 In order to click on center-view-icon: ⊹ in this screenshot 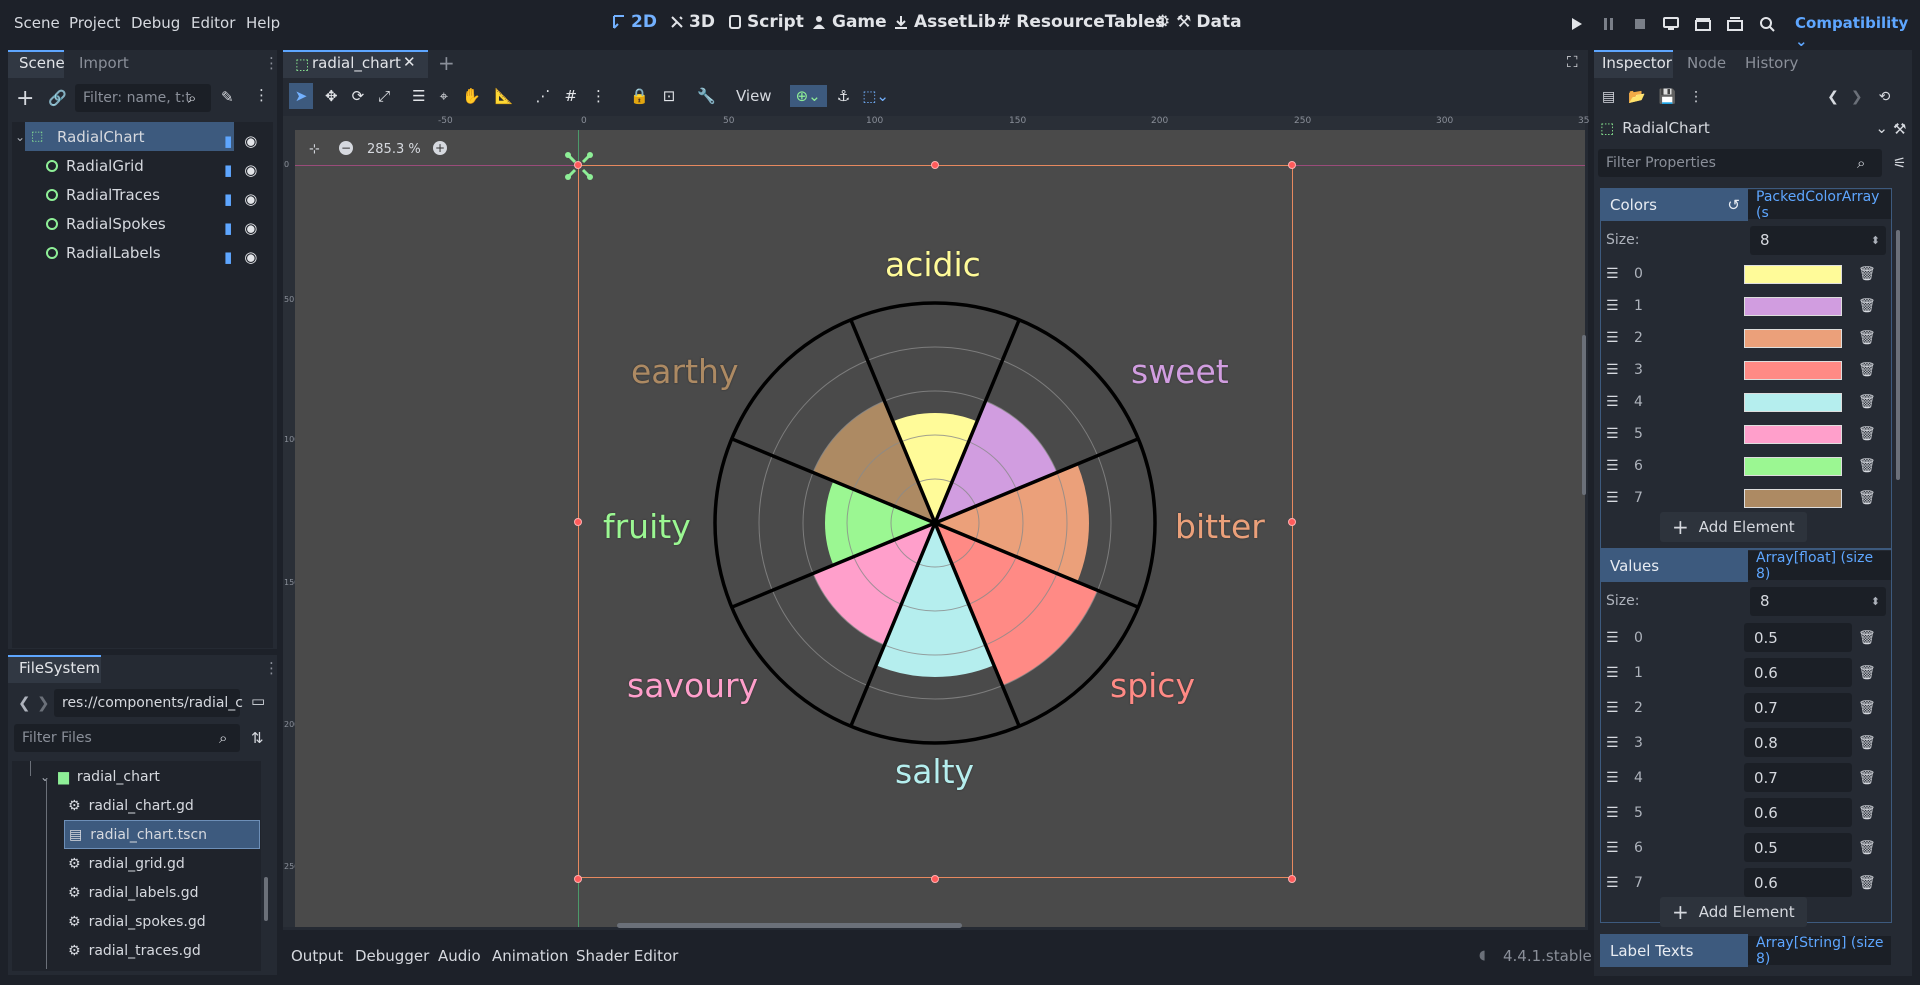, I will do `click(314, 149)`.